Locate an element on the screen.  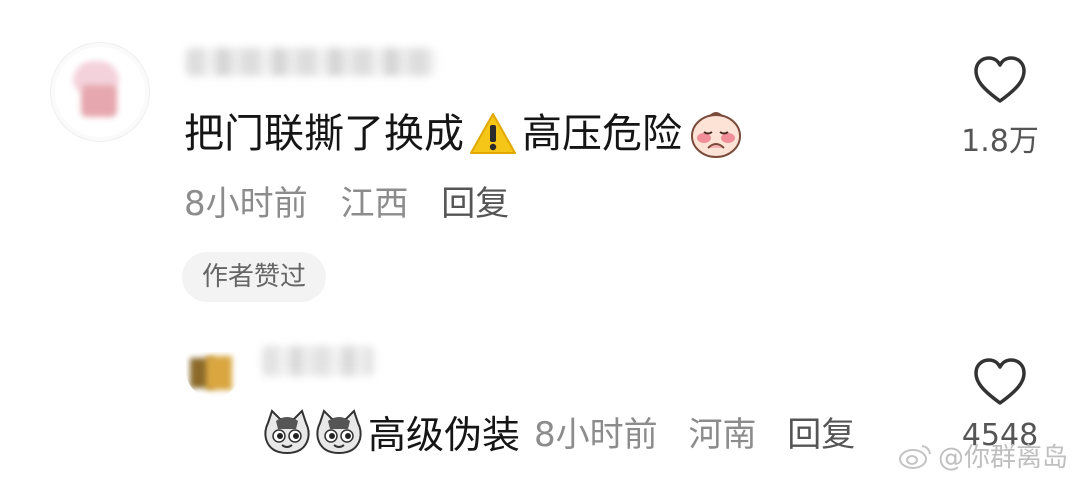
reply-reply-button: 回复 is located at coordinates (821, 435).